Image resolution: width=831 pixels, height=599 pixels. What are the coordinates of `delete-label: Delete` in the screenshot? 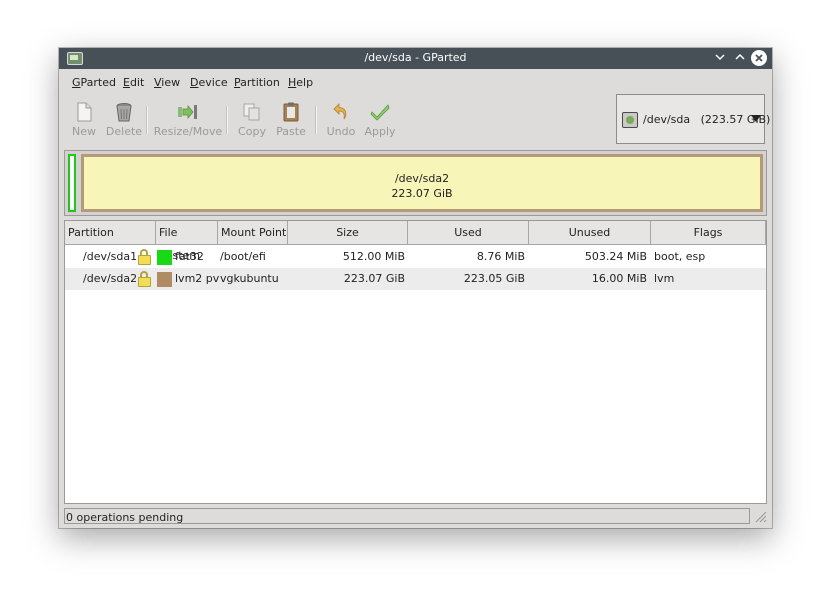 It's located at (124, 131).